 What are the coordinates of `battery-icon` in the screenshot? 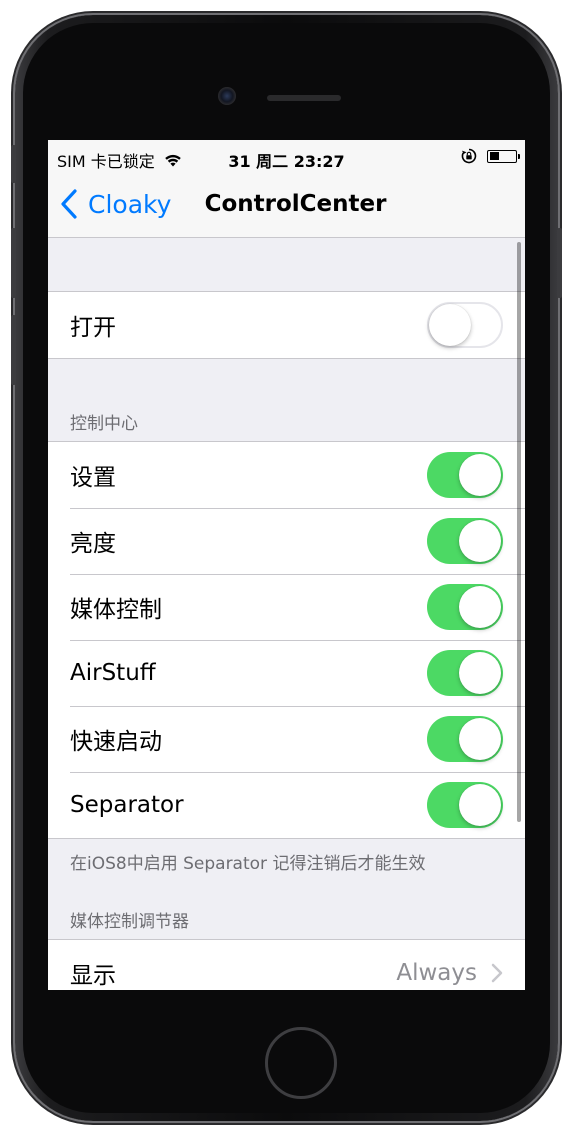 It's located at (503, 156).